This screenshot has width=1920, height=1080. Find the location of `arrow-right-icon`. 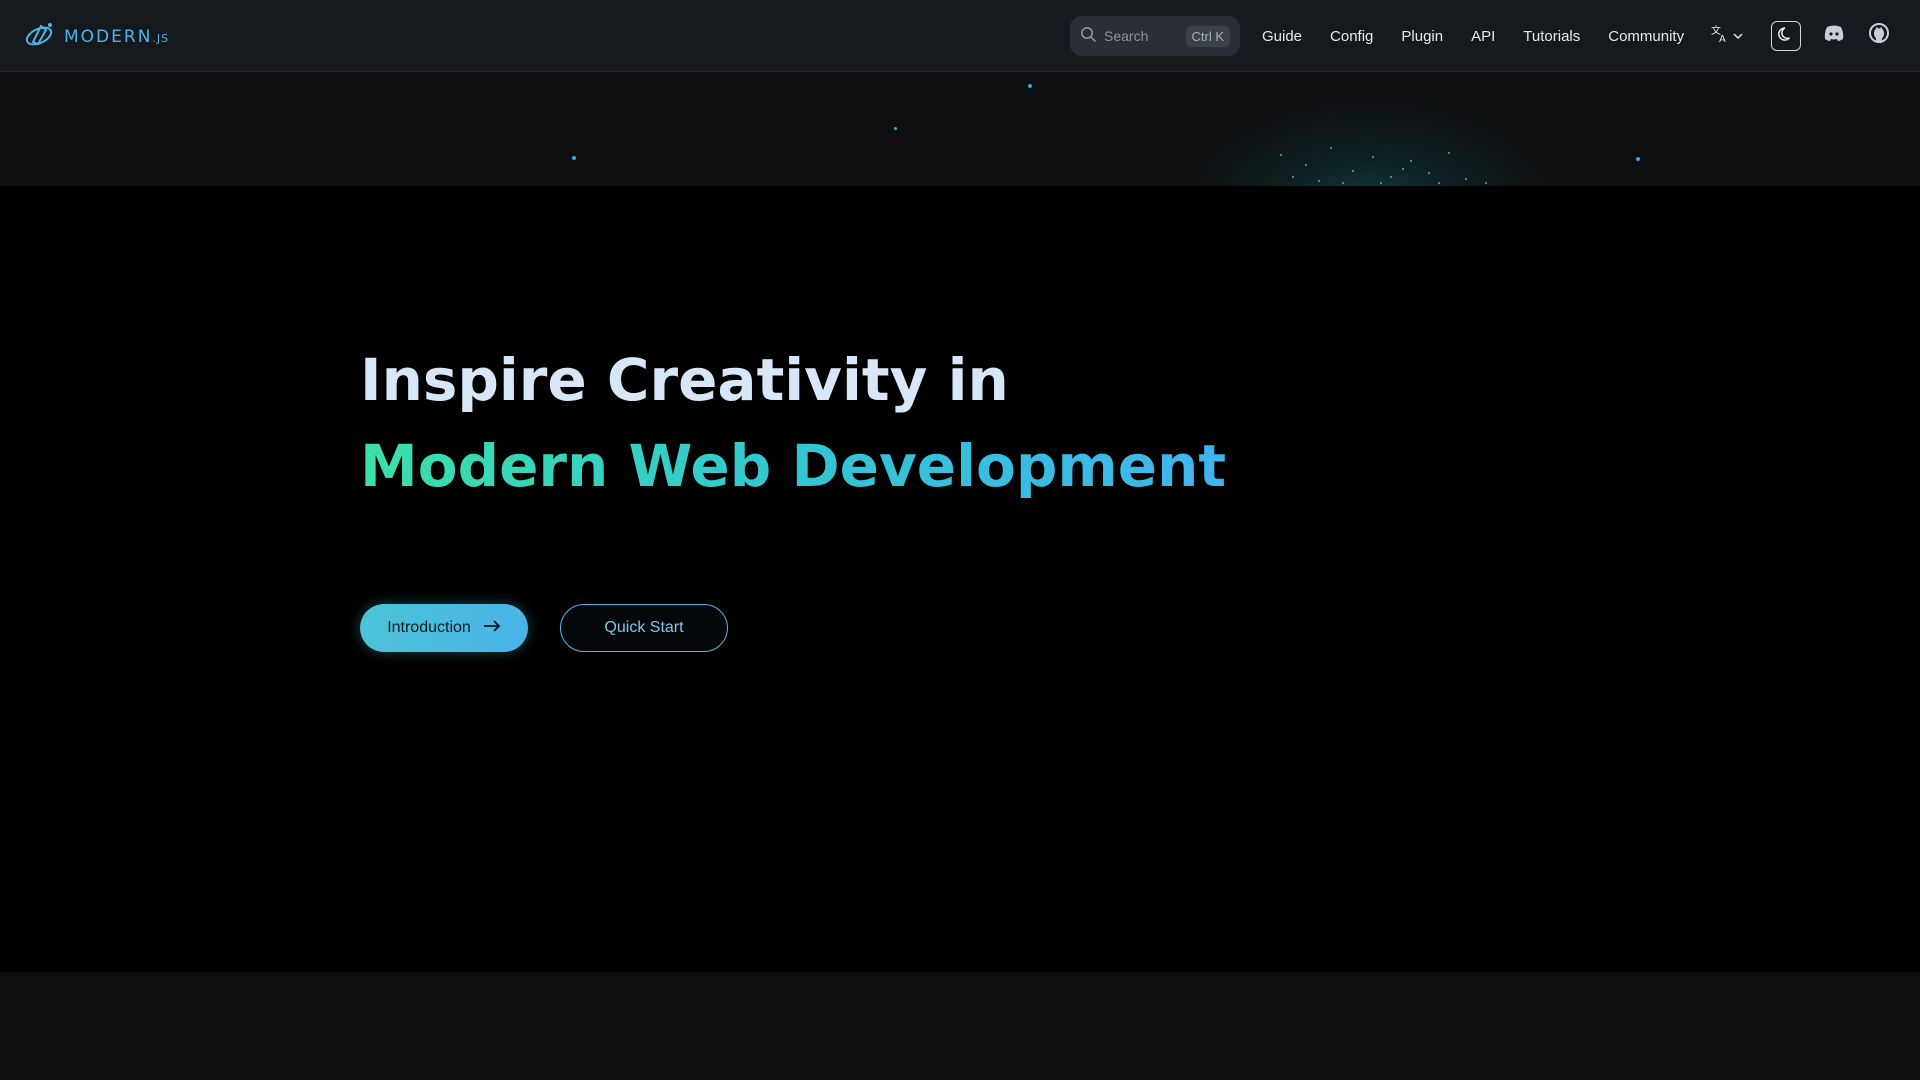

arrow-right-icon is located at coordinates (492, 628).